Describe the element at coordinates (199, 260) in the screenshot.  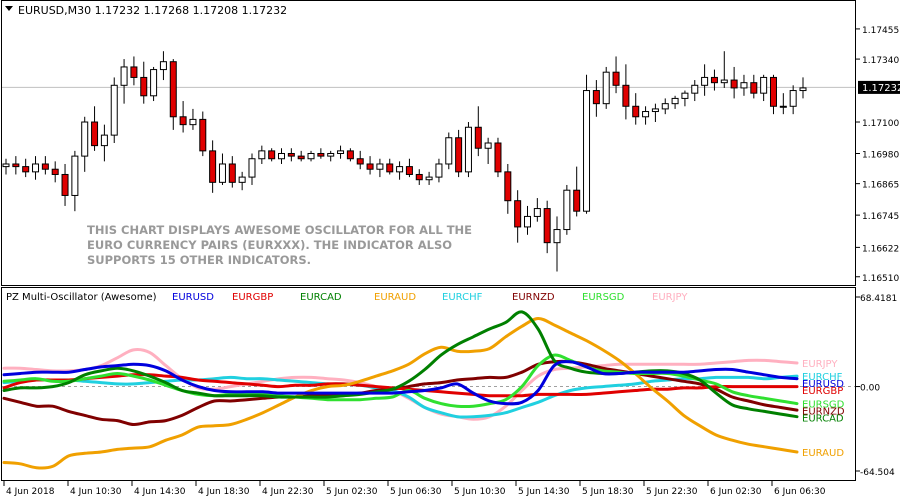
I see `annotation-line-3: SUPPORTS 15 OTHER INDICATORS.` at that location.